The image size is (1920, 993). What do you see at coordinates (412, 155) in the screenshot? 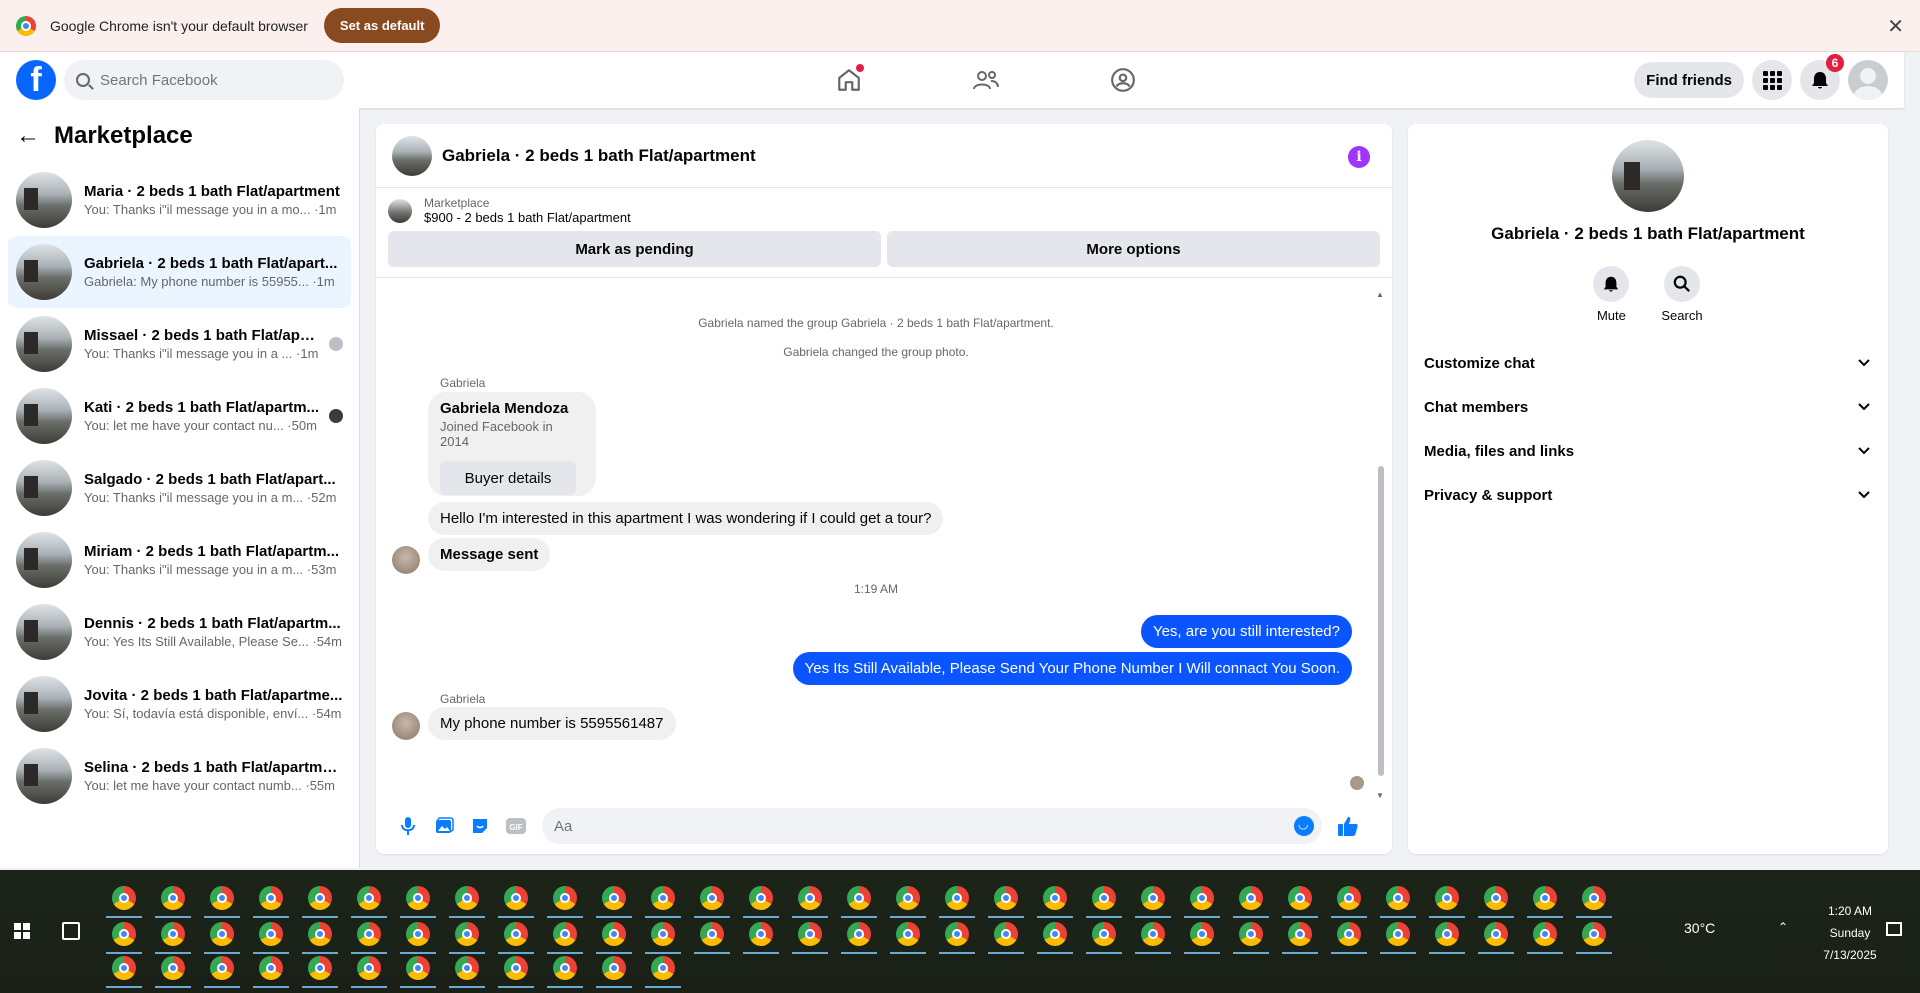
I see `chat-avatar` at bounding box center [412, 155].